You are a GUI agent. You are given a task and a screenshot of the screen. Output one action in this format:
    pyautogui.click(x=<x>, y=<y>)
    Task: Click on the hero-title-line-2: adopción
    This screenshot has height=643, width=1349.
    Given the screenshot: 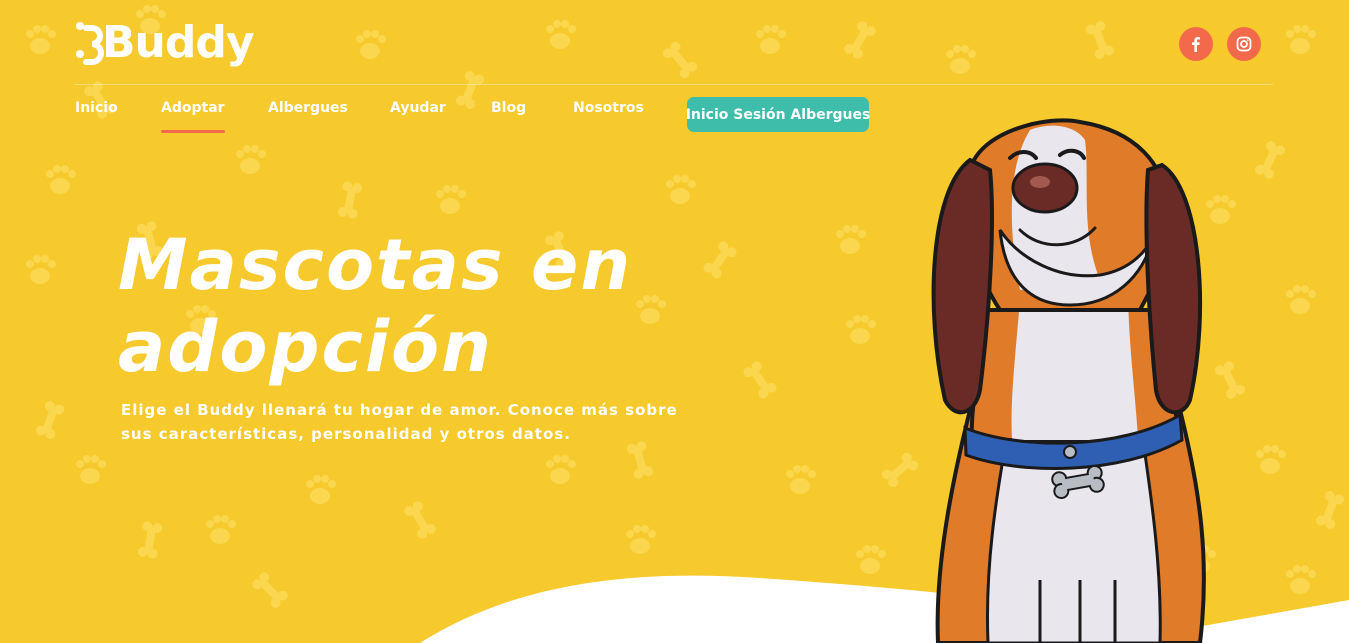 What is the action you would take?
    pyautogui.click(x=305, y=347)
    